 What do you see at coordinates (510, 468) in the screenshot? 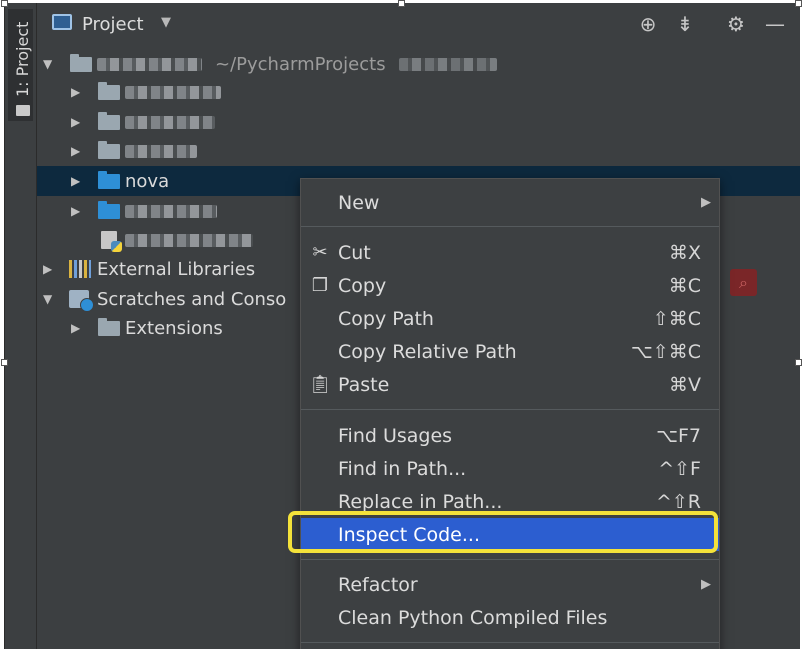
I see `menu-item-find-in-path: Find in Path... ^⇧F` at bounding box center [510, 468].